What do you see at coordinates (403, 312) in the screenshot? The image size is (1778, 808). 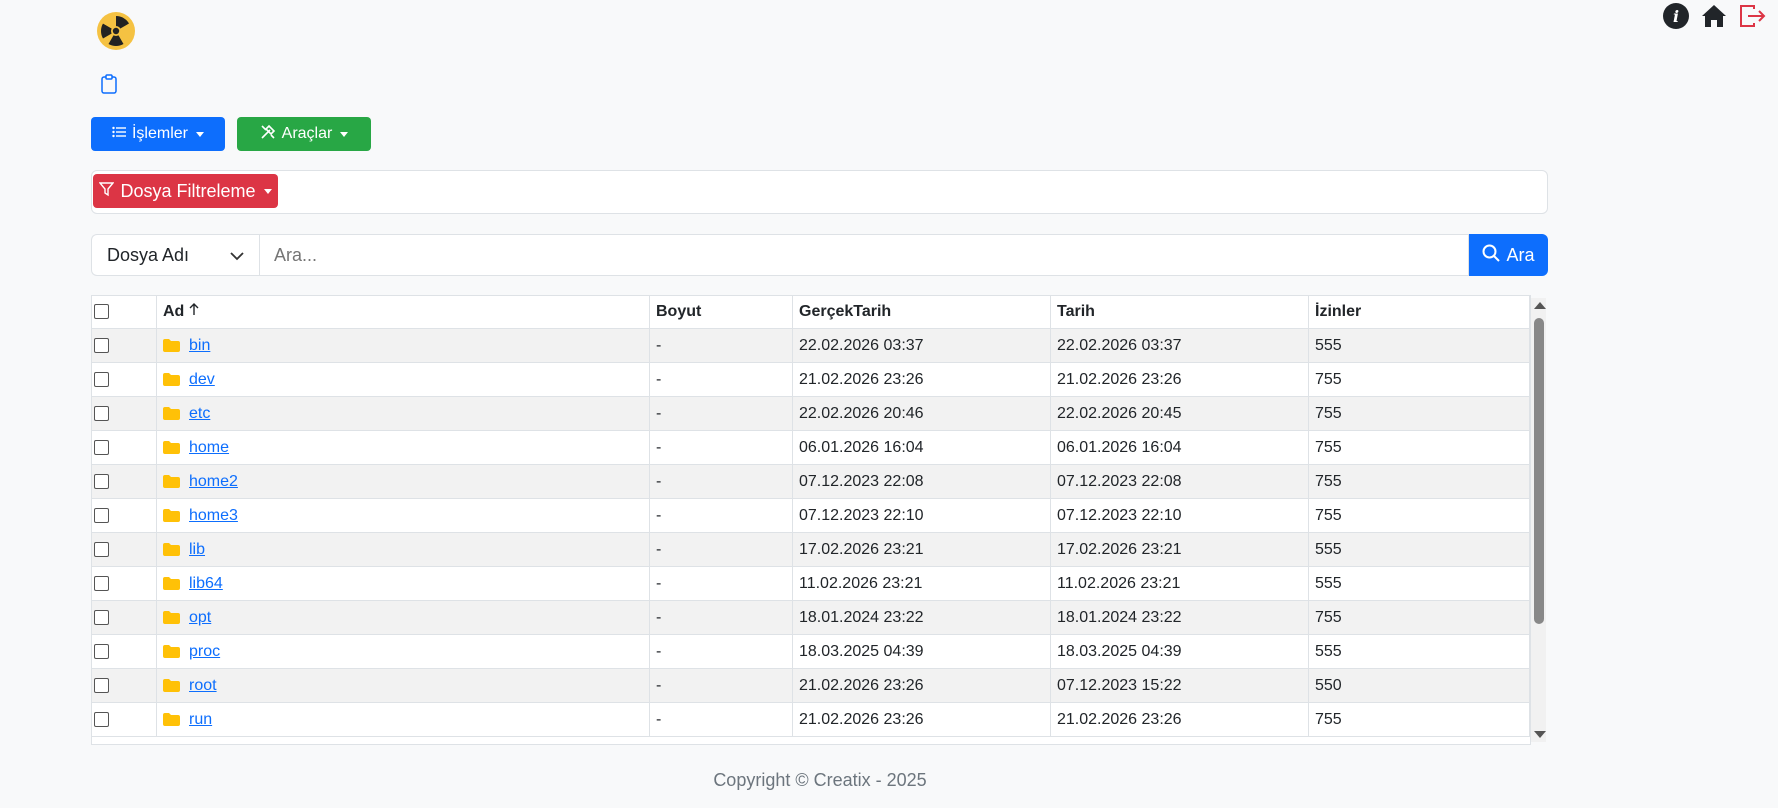 I see `column-header-name: Ad` at bounding box center [403, 312].